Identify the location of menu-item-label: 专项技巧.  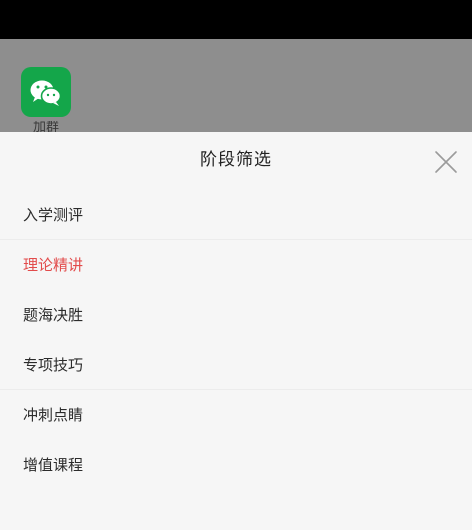
(53, 365).